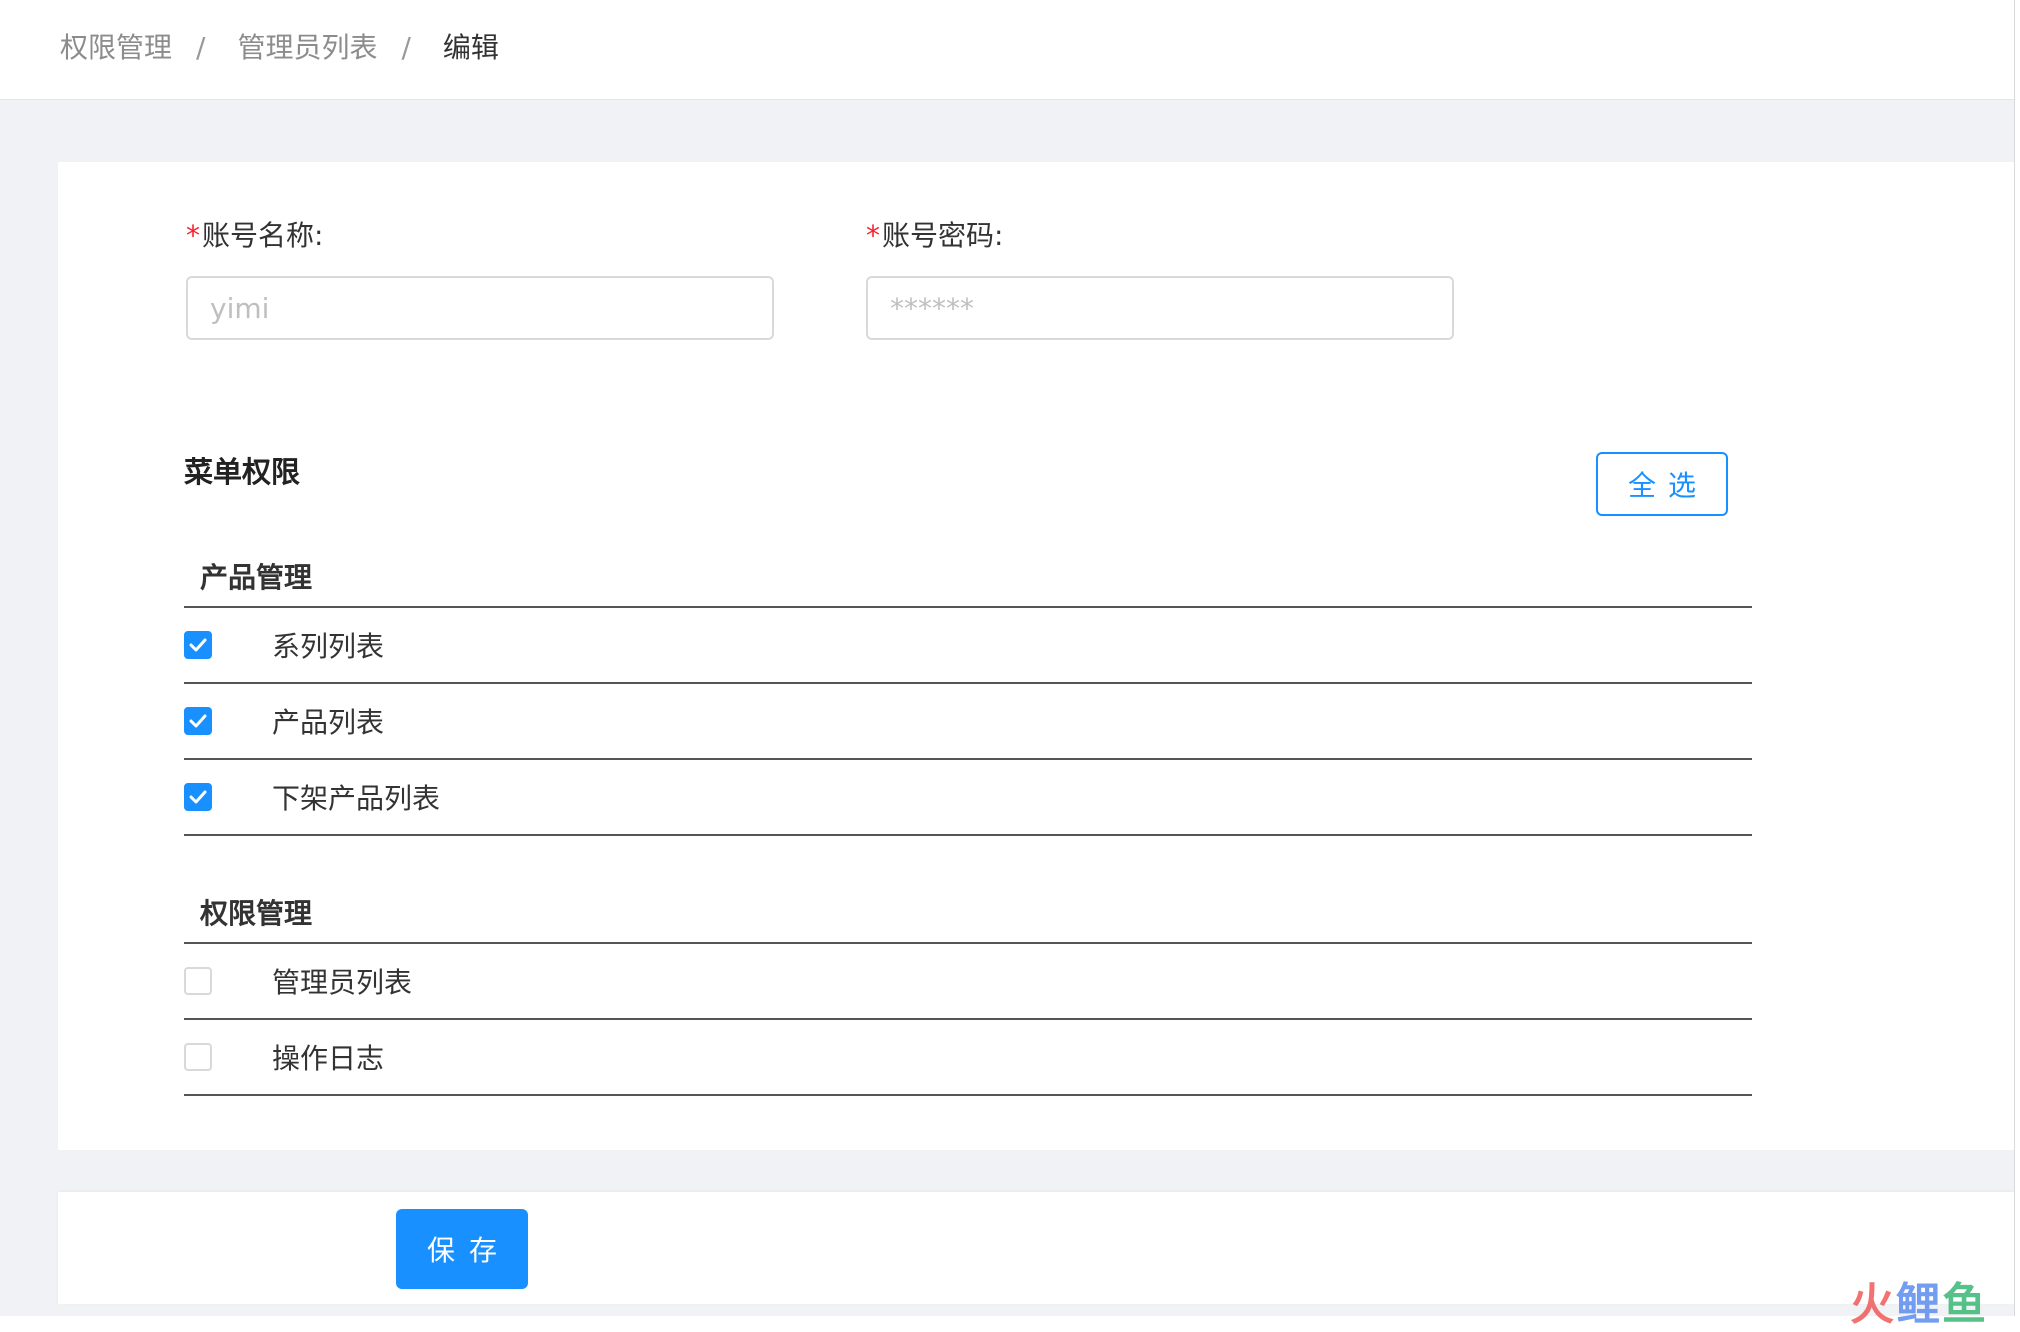 The width and height of the screenshot is (2020, 1332). I want to click on account-password-label: *账号密码:, so click(934, 236).